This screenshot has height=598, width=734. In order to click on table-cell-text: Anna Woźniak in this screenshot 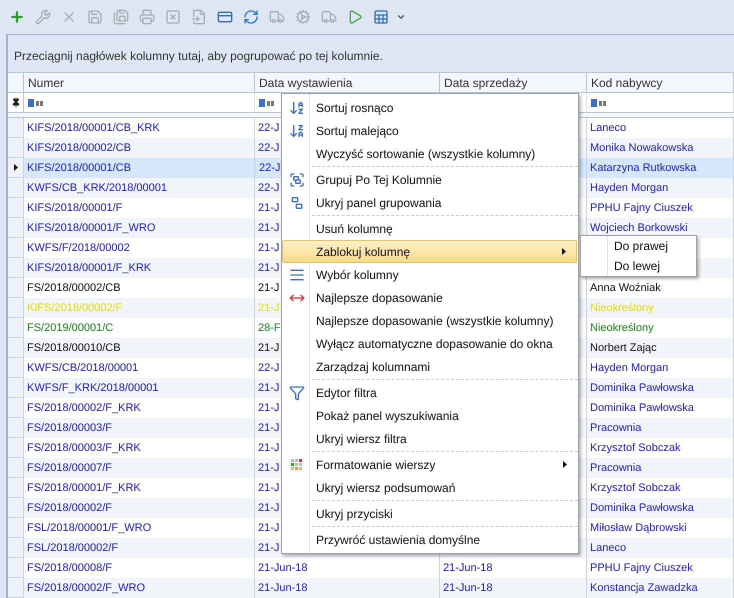, I will do `click(625, 288)`.